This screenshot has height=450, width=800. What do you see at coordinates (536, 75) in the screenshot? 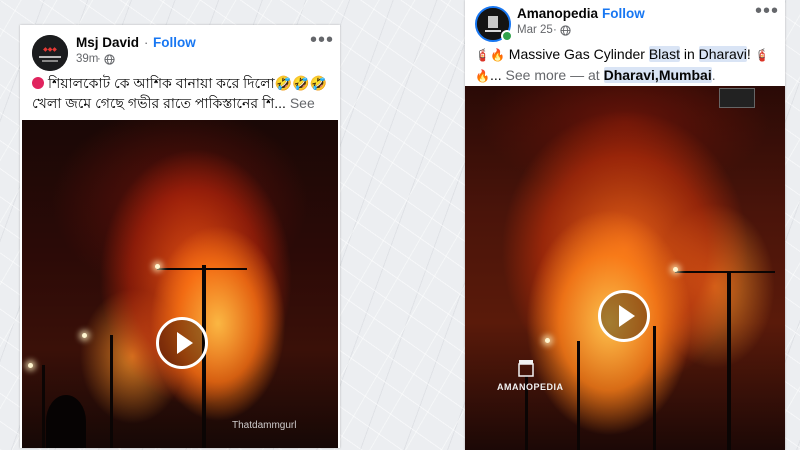
I see `see-more-link: See more` at bounding box center [536, 75].